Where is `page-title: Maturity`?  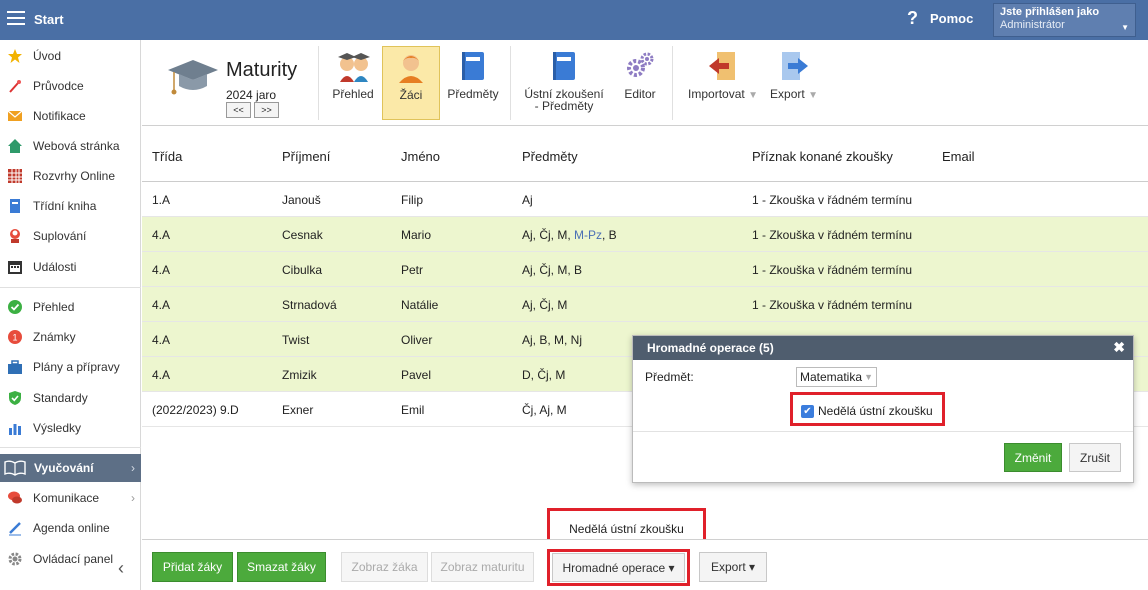 page-title: Maturity is located at coordinates (262, 70).